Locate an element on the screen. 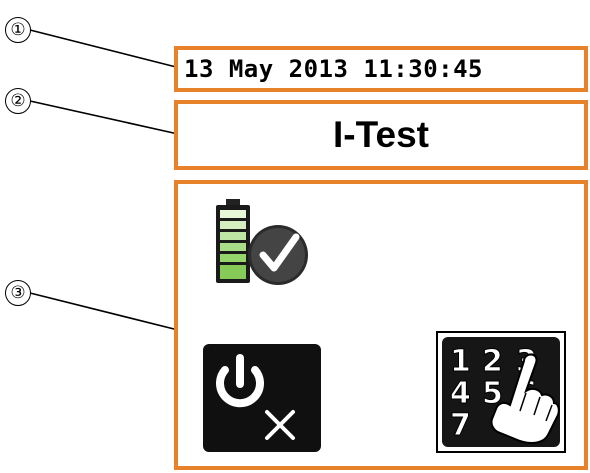  status-bar: 13 May 2013 11:30:45 is located at coordinates (381, 69).